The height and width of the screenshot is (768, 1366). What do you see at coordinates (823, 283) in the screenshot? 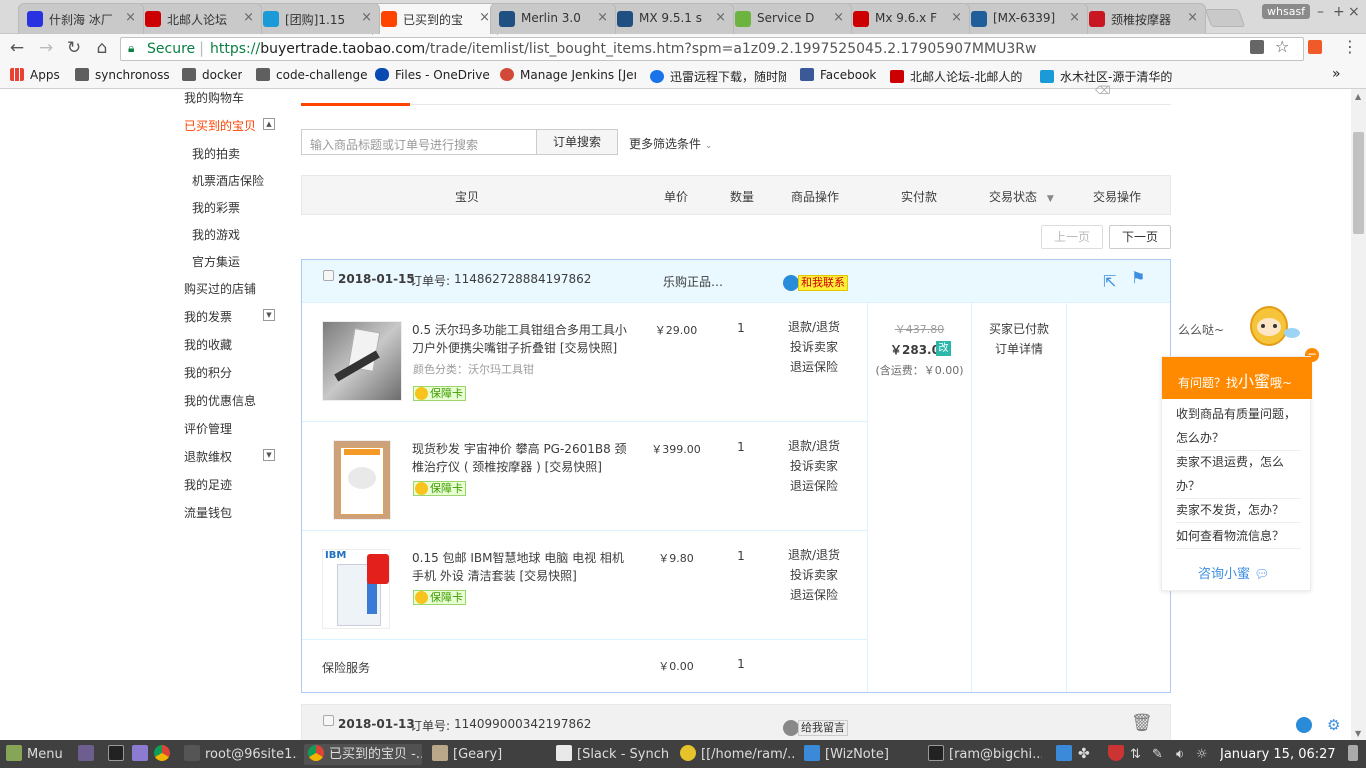
I see `contact-seller-button: 和我联系` at bounding box center [823, 283].